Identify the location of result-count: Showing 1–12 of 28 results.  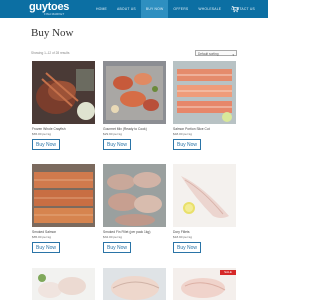
(50, 53).